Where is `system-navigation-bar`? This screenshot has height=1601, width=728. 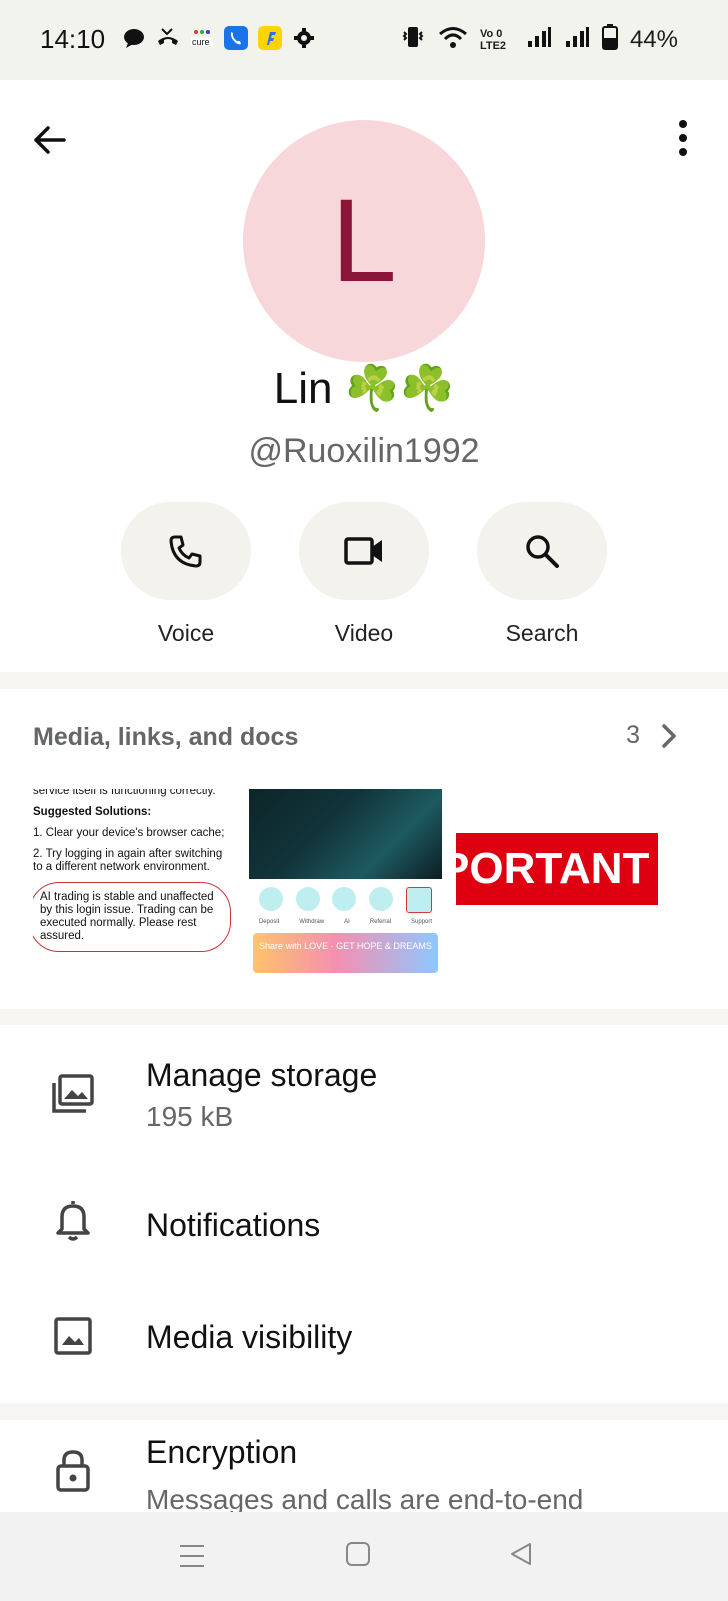 system-navigation-bar is located at coordinates (364, 1556).